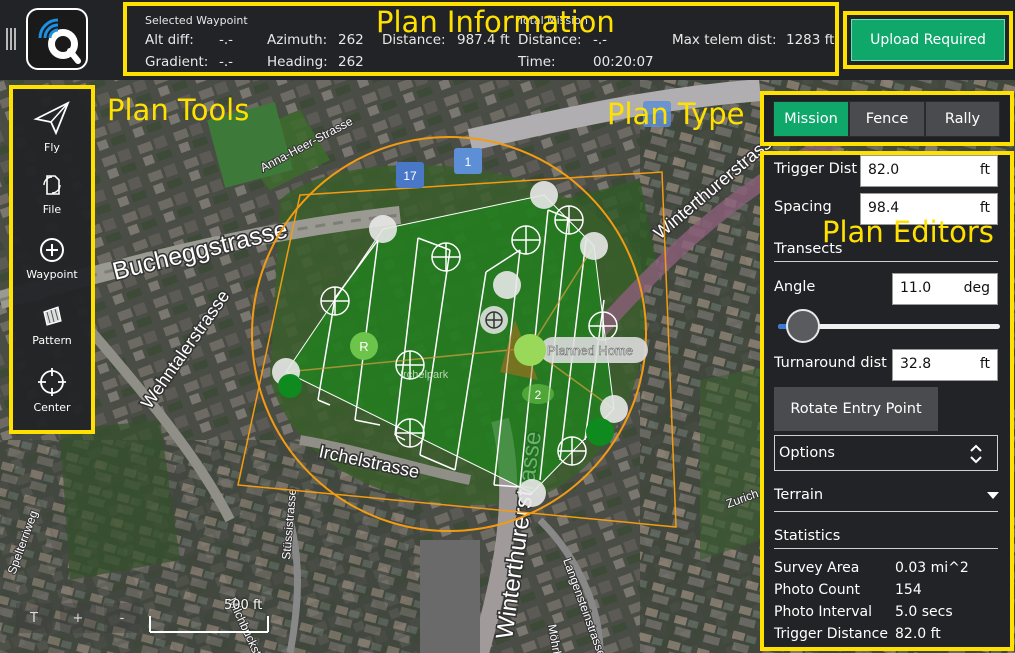  What do you see at coordinates (78, 618) in the screenshot?
I see `zoom-in-button: +` at bounding box center [78, 618].